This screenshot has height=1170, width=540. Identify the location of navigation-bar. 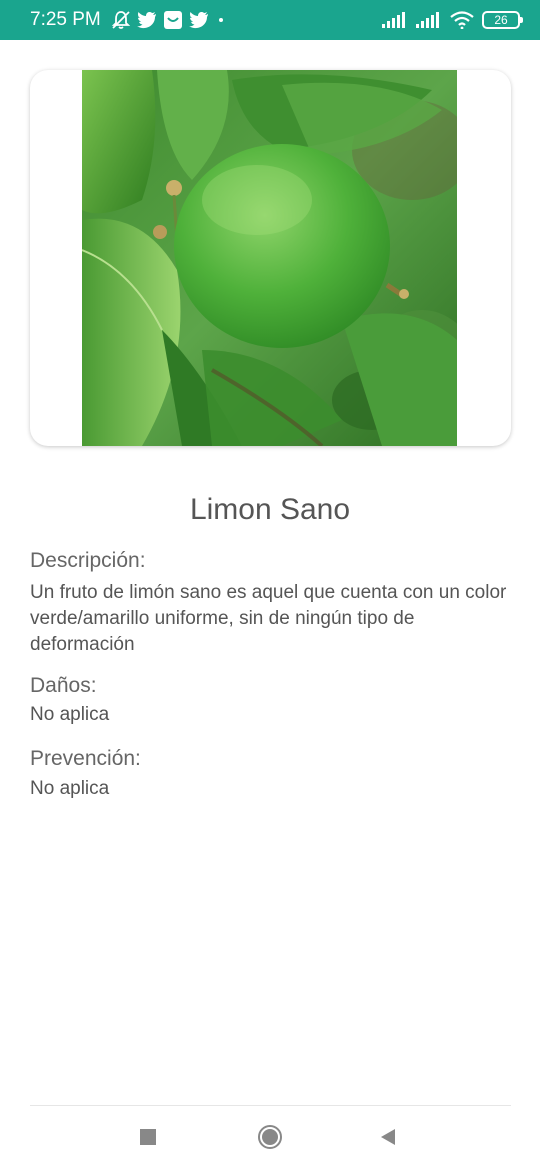
(270, 1138).